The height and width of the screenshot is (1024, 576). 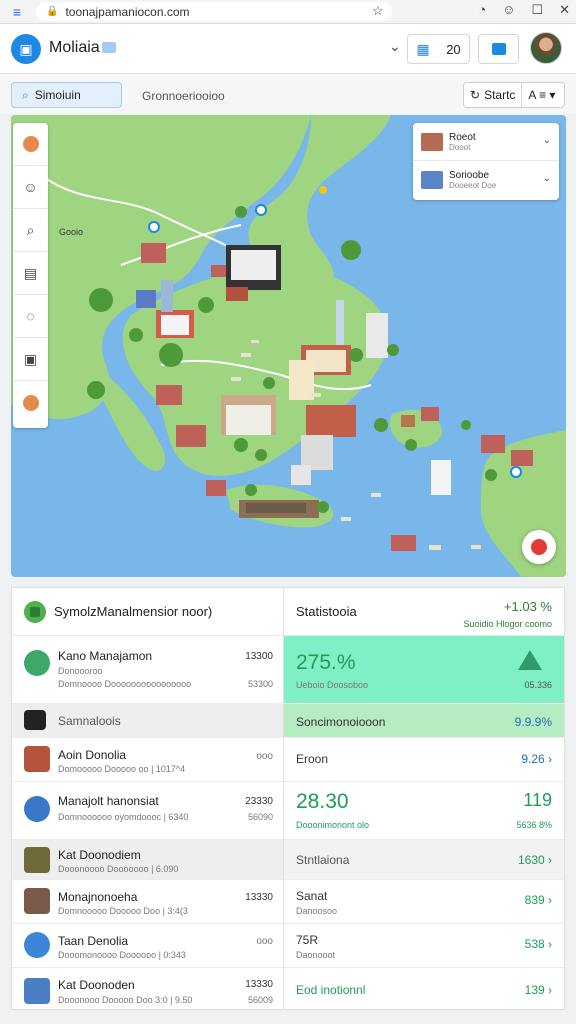 I want to click on stat-row: Eod inotionnl 139 ›, so click(x=424, y=991).